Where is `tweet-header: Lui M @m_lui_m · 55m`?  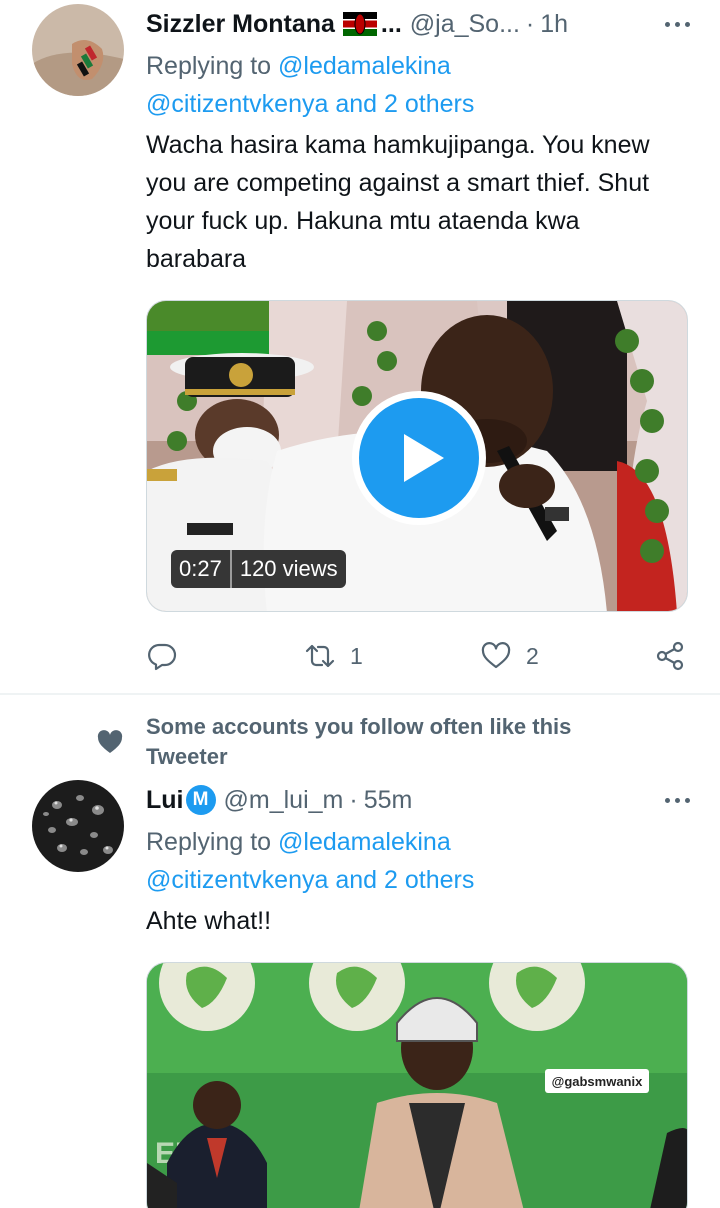
tweet-header: Lui M @m_lui_m · 55m is located at coordinates (433, 800).